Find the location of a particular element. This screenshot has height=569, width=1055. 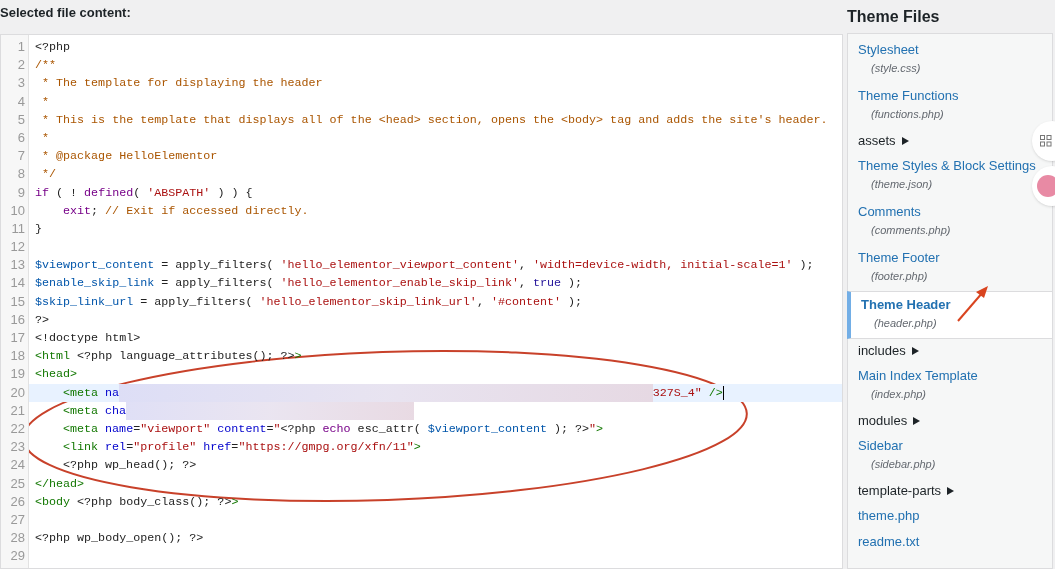

code-text: <head> is located at coordinates (56, 375).